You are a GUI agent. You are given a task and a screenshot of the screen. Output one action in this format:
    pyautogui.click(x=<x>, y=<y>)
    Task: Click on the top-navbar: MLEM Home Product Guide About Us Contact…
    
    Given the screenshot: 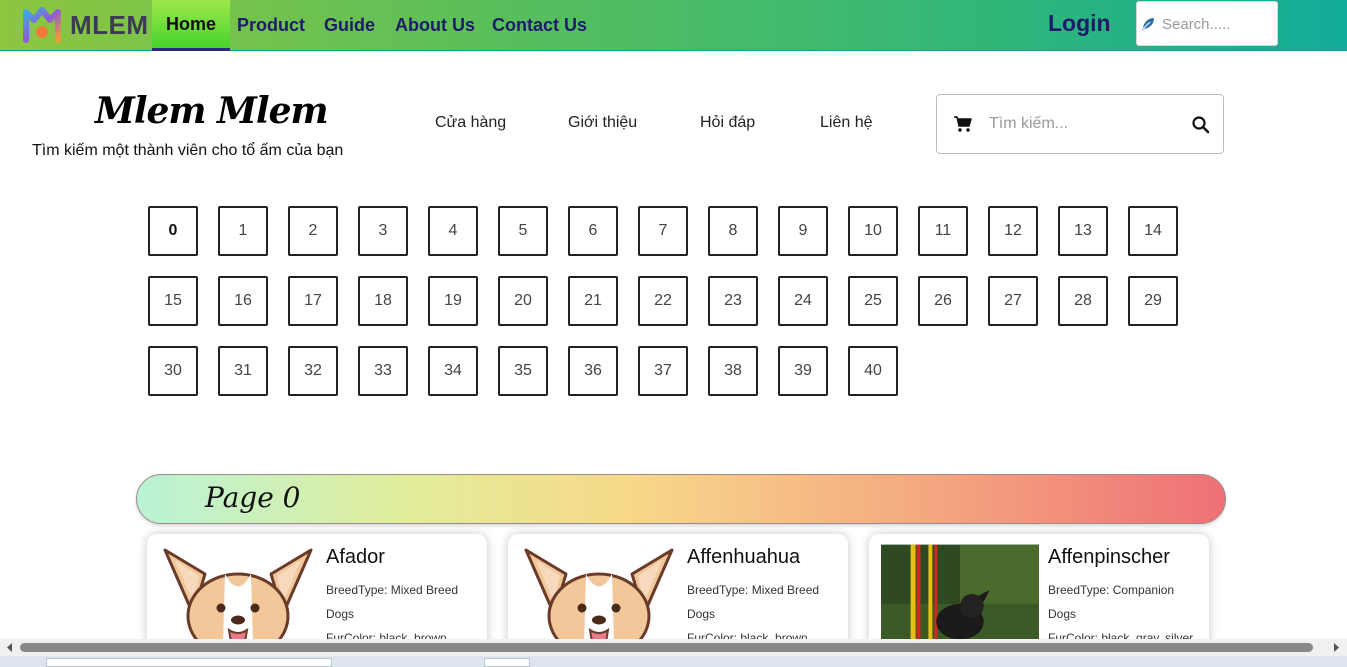 What is the action you would take?
    pyautogui.click(x=673, y=25)
    